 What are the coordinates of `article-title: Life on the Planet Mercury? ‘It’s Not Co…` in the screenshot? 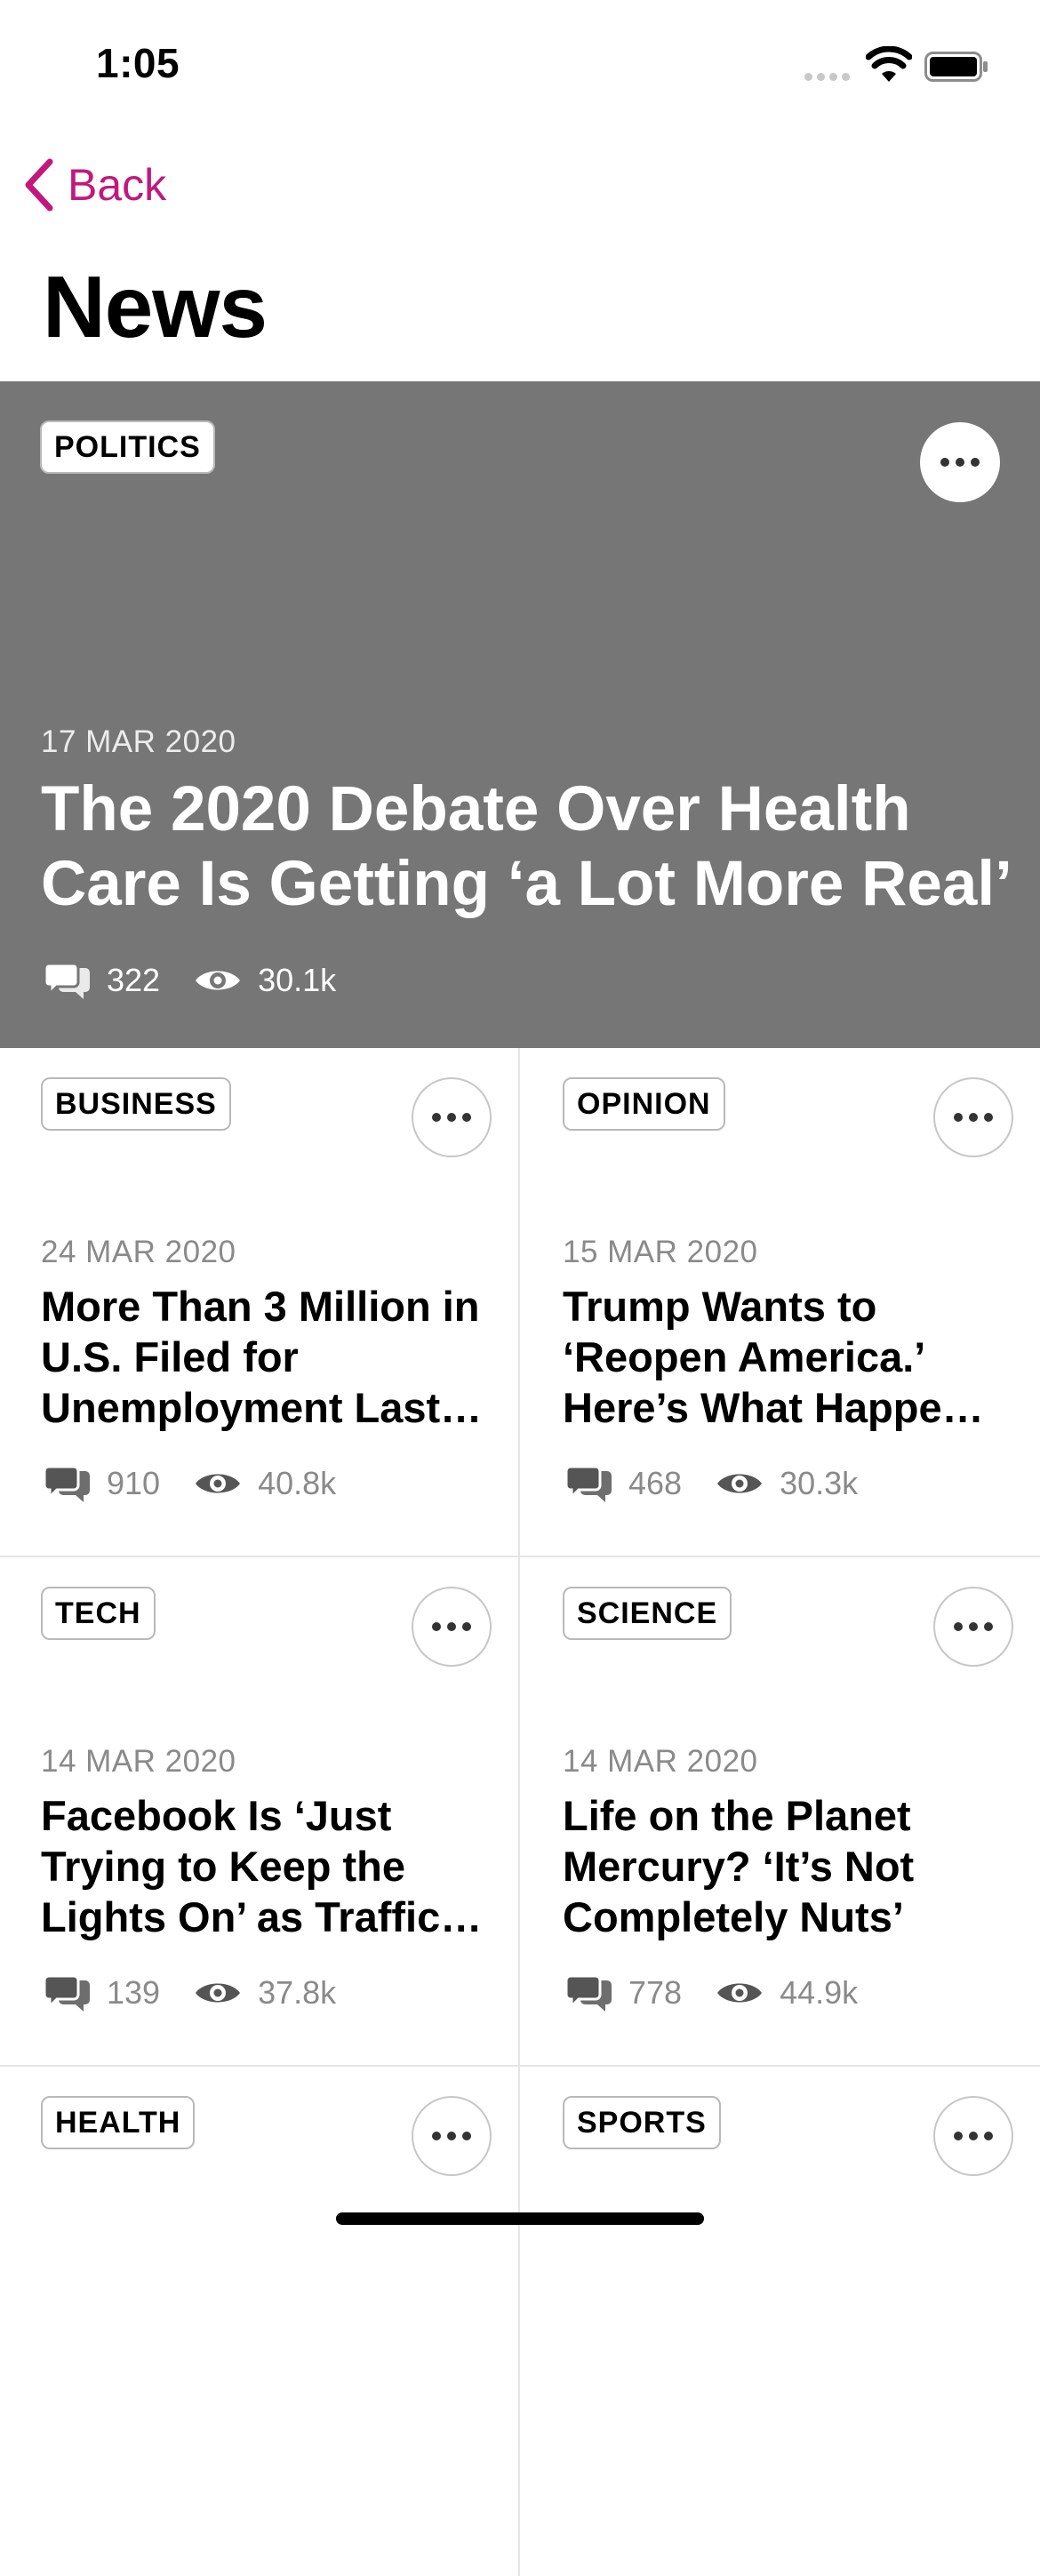 It's located at (787, 1866).